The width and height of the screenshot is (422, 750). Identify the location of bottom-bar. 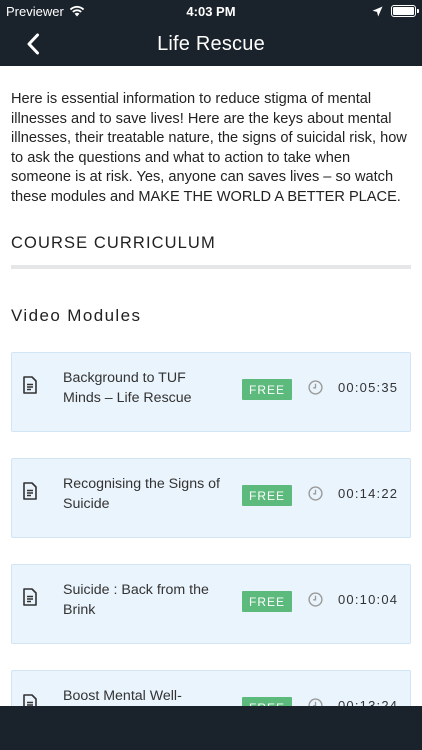
(211, 728).